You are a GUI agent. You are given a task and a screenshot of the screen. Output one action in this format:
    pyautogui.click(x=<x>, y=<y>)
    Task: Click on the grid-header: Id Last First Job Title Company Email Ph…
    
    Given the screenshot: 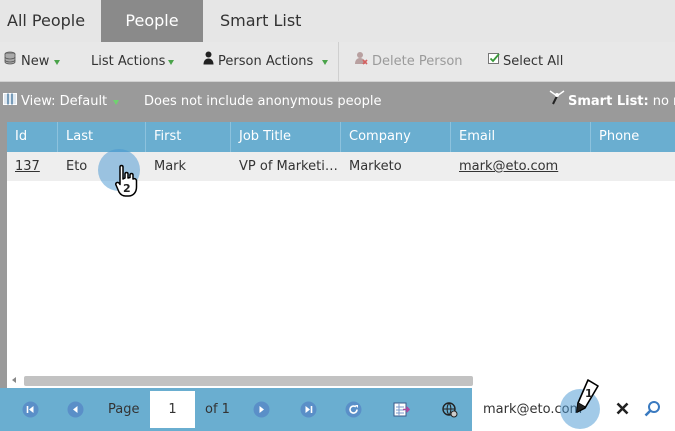 What is the action you would take?
    pyautogui.click(x=341, y=137)
    